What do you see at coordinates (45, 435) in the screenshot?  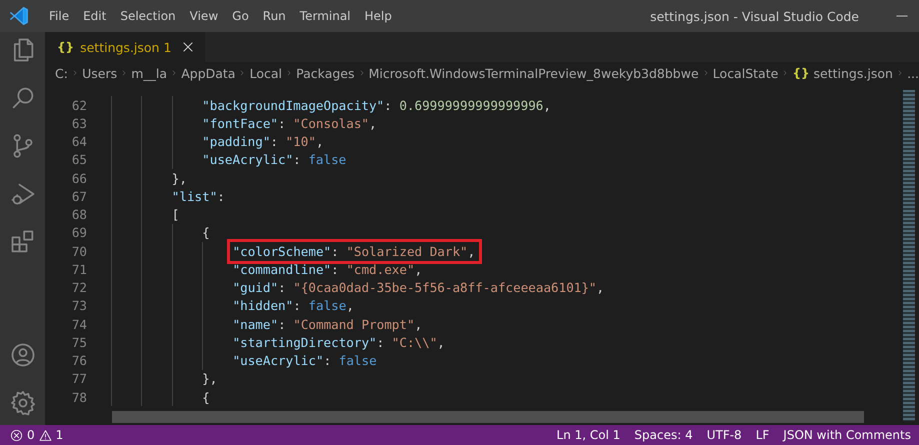 I see `warning-icon` at bounding box center [45, 435].